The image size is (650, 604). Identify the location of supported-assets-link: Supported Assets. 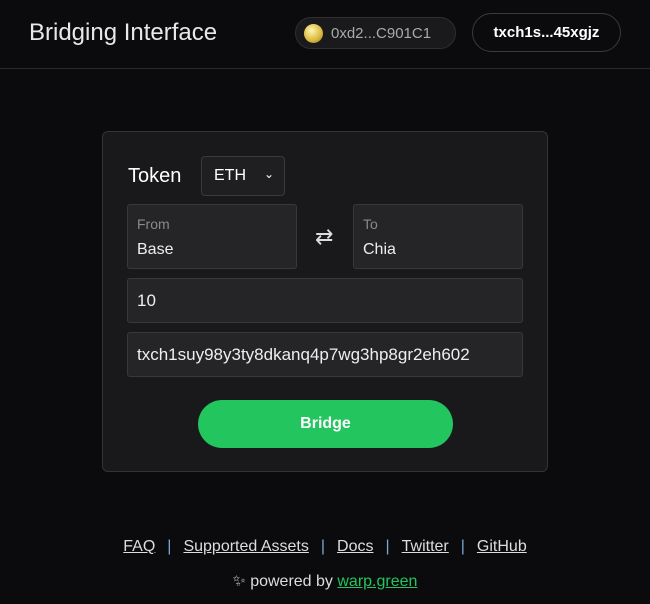
(245, 547).